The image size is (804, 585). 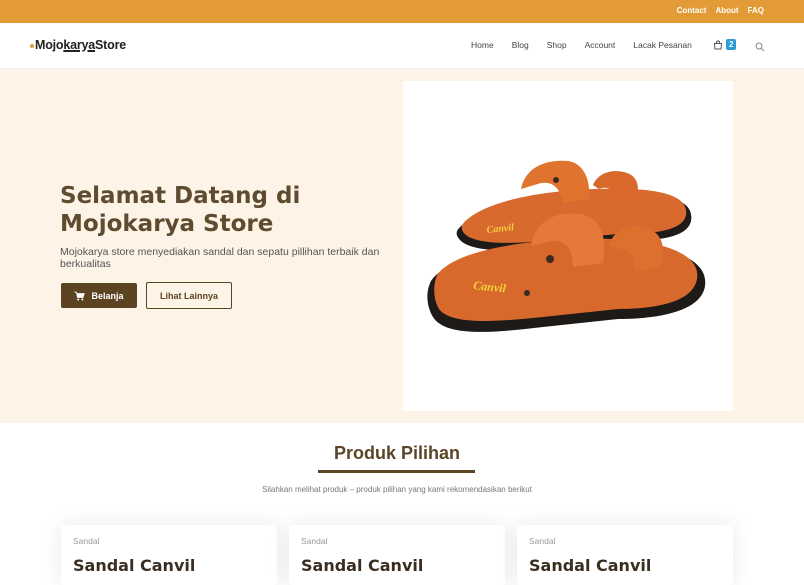 I want to click on hero-title: Selamat Datang di Mojokarya Store, so click(x=180, y=210).